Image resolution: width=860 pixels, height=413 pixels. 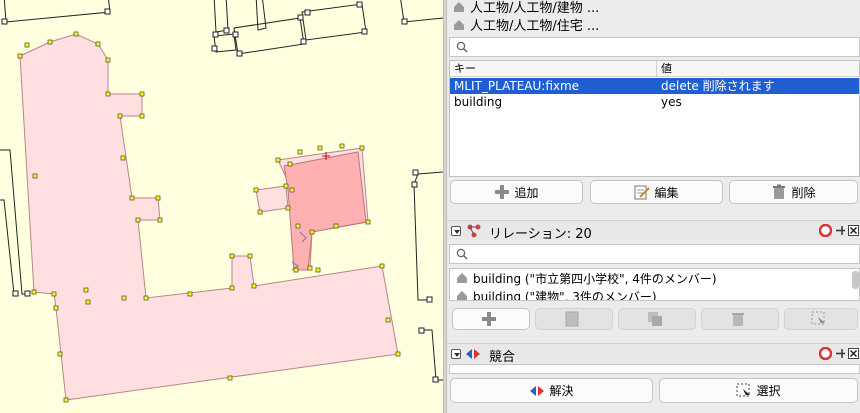 I want to click on relations-panel-header: リレーション: 20, so click(x=653, y=231).